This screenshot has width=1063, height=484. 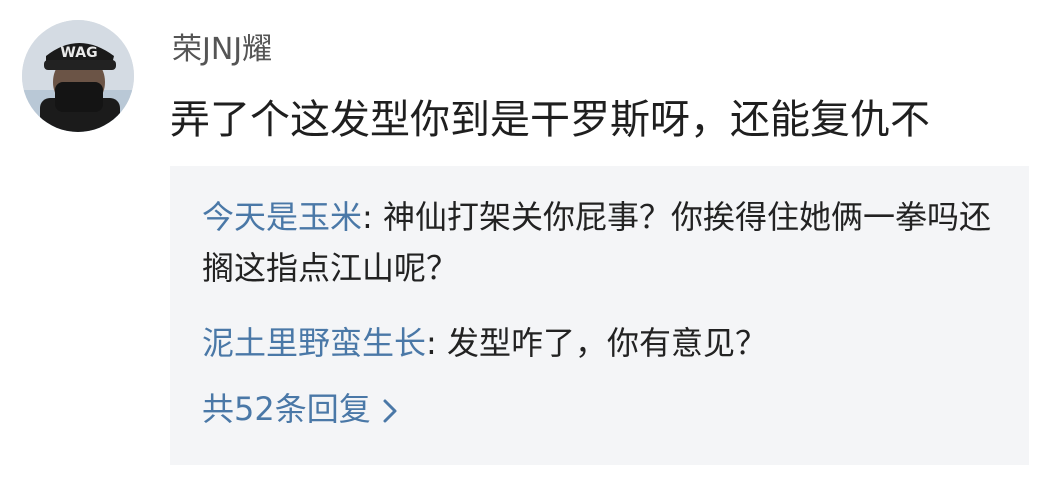 I want to click on more-replies-label: 共52条回复, so click(x=286, y=409).